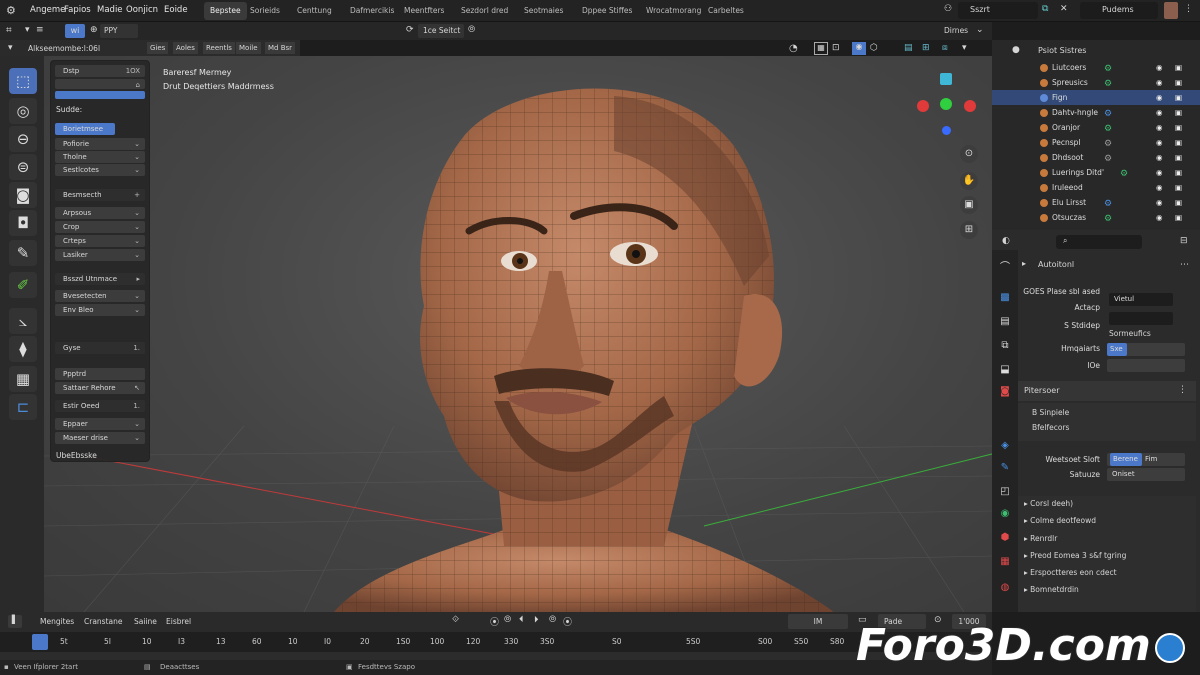 Image resolution: width=1200 pixels, height=675 pixels. I want to click on workspace-tab-2: Sorieids, so click(265, 11).